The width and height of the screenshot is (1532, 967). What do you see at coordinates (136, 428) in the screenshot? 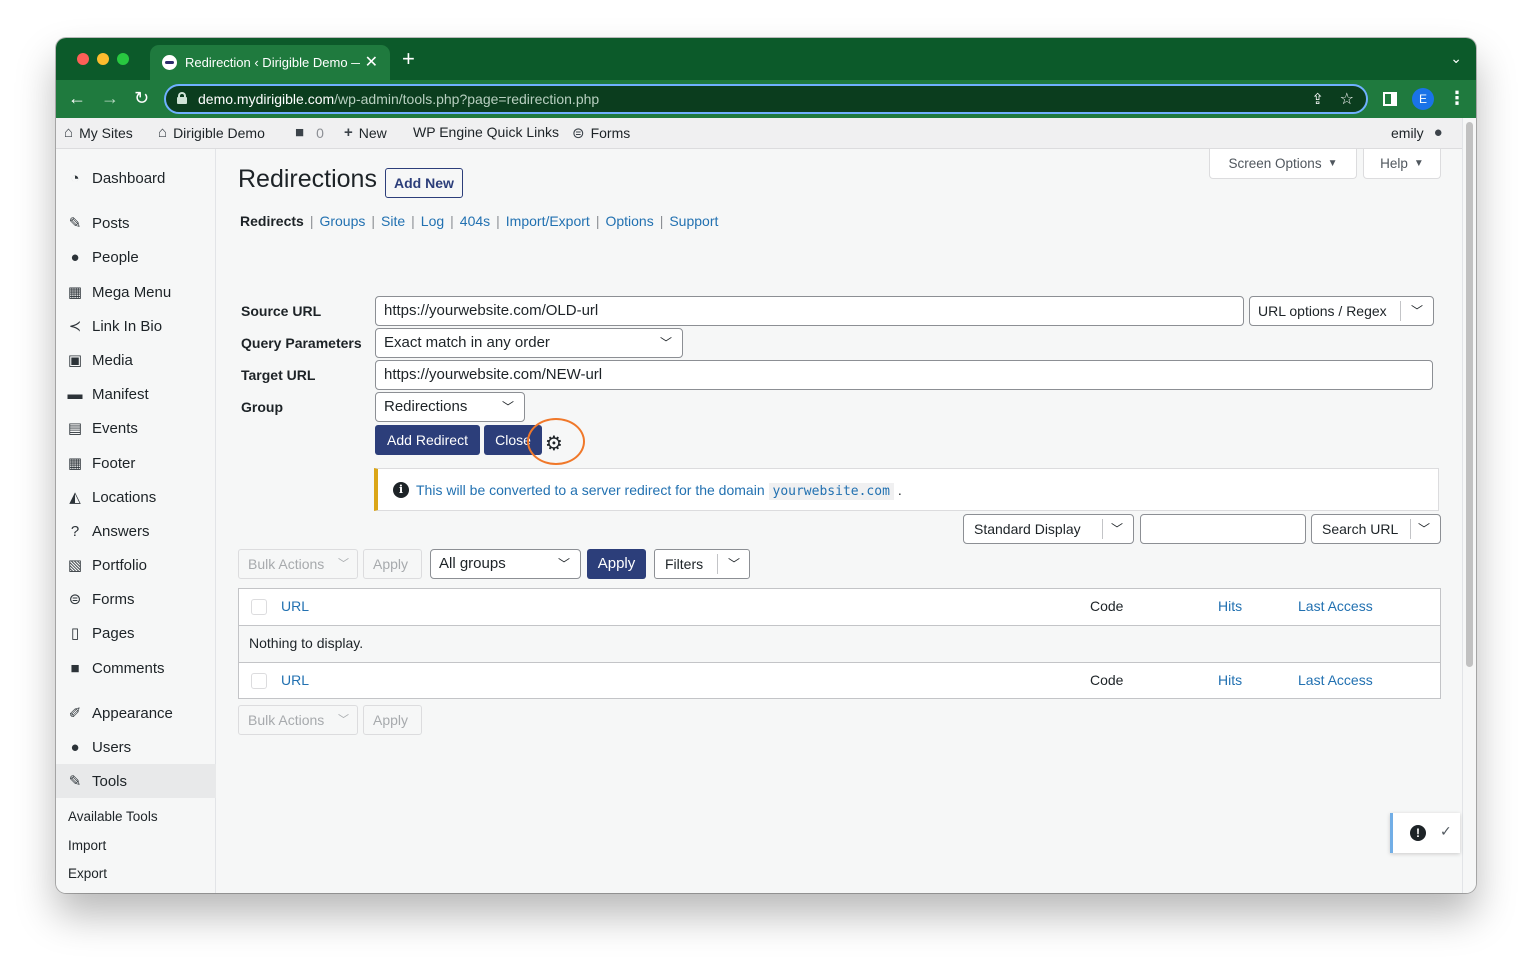
I see `sidebar-item-events: ▤ Events` at bounding box center [136, 428].